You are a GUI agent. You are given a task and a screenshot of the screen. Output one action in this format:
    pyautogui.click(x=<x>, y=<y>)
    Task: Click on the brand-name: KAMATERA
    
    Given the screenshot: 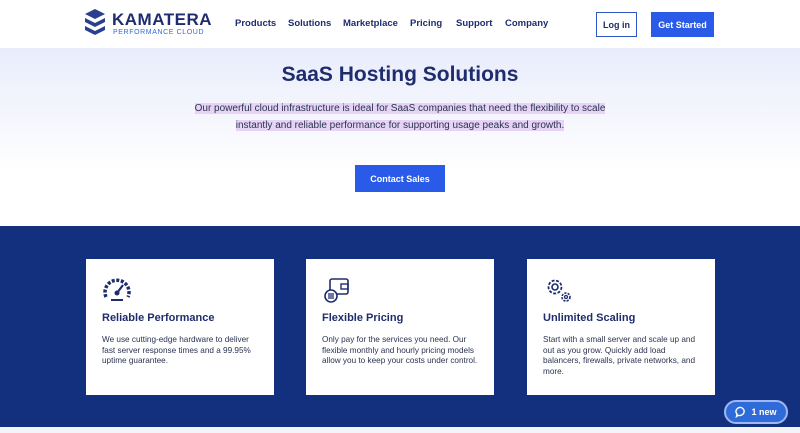 What is the action you would take?
    pyautogui.click(x=162, y=19)
    